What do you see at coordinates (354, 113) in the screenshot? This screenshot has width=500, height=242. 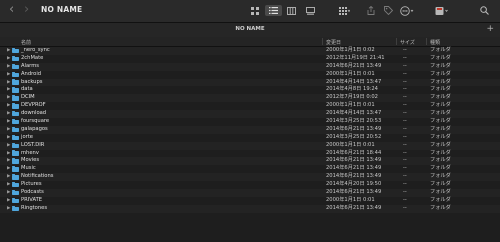 I see `file-date: 2014年4月14日 13:47` at bounding box center [354, 113].